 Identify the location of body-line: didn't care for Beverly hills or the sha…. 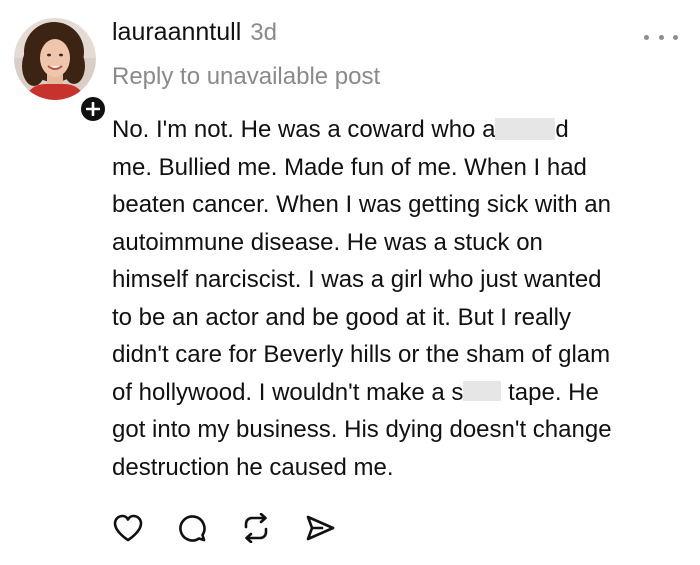
(361, 354).